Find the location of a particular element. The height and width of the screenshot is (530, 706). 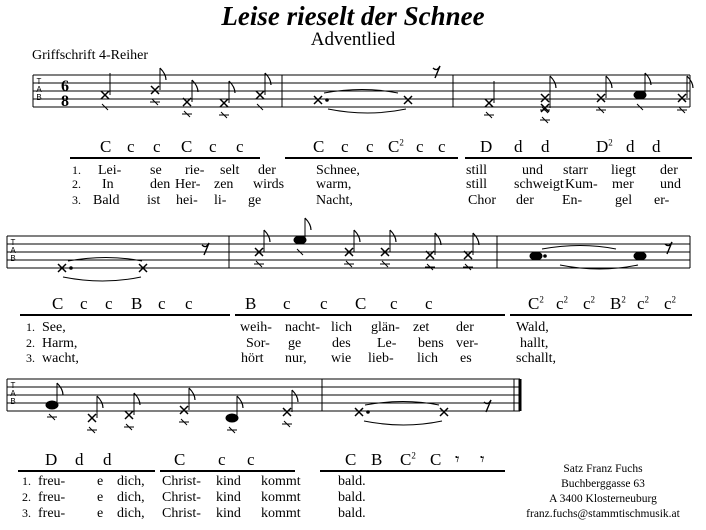

lyric-syllable: In is located at coordinates (108, 184).